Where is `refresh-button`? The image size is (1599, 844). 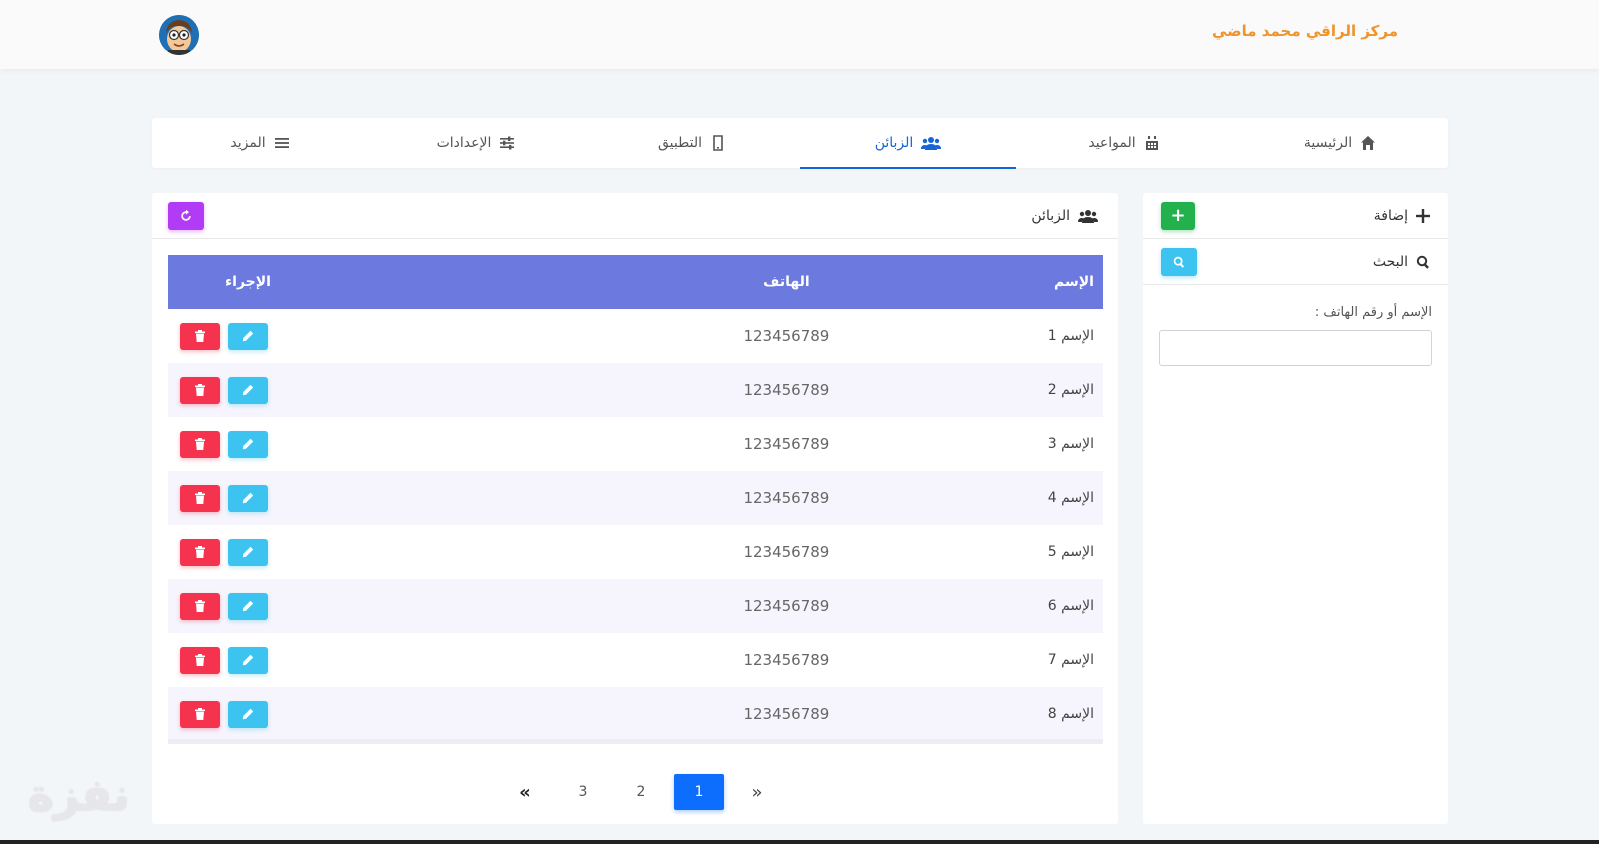 refresh-button is located at coordinates (186, 215).